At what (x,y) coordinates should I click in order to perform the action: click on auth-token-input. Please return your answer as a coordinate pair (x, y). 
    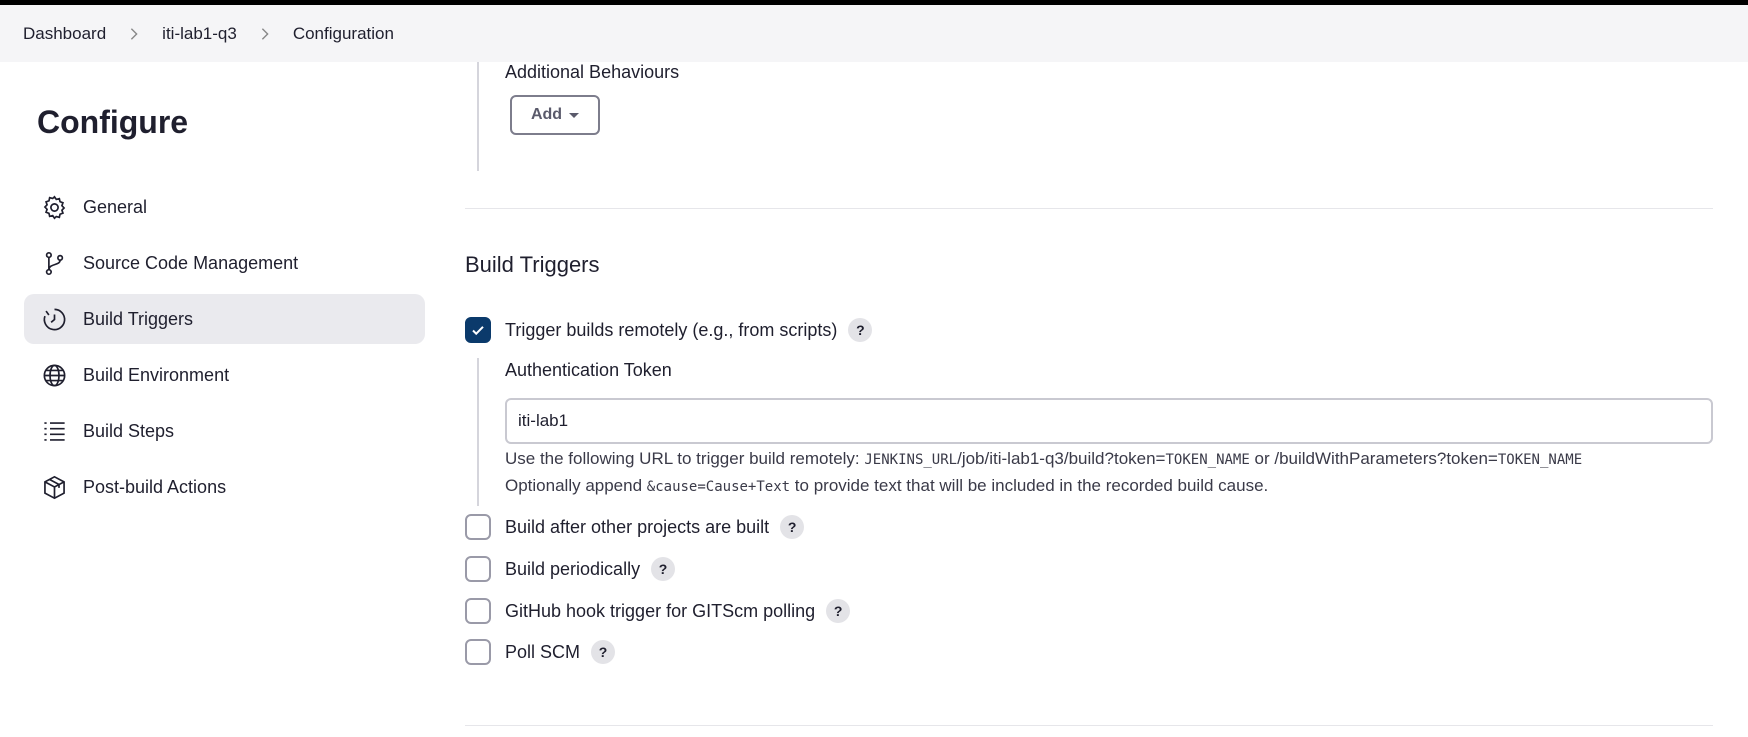
    Looking at the image, I should click on (1109, 421).